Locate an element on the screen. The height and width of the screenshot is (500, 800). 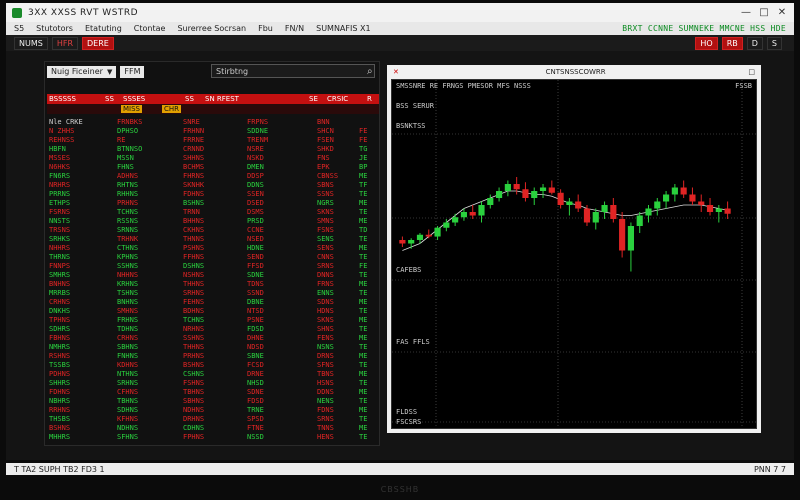
table-cell: FHRNS is located at coordinates (194, 175).